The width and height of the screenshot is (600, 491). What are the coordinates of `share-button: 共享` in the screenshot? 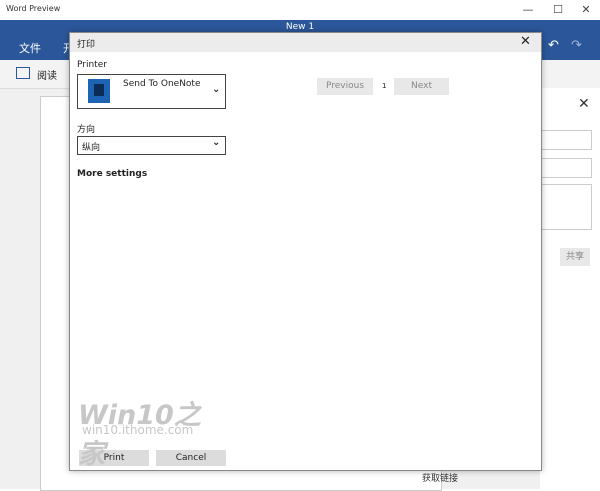 It's located at (575, 257).